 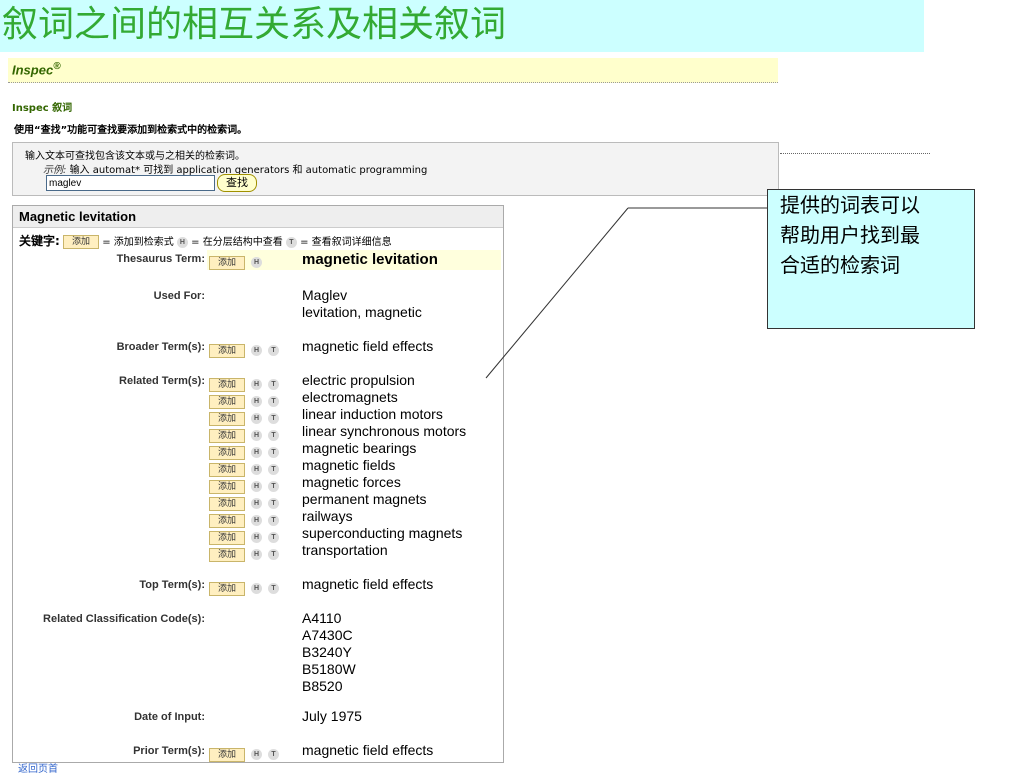 I want to click on callout-box: 提供的词表可以 帮助用户找到最 合适的检索词, so click(x=871, y=259).